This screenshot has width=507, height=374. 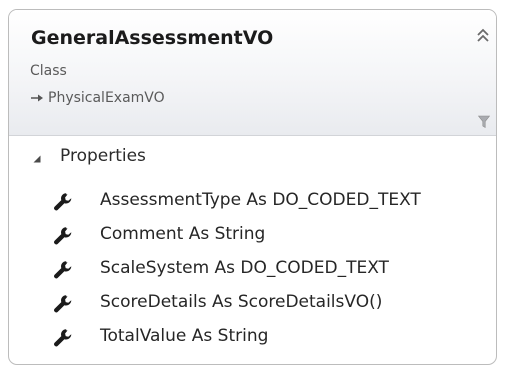 I want to click on property-item: AssessmentType As DO_CODED_TEXT, so click(x=252, y=205).